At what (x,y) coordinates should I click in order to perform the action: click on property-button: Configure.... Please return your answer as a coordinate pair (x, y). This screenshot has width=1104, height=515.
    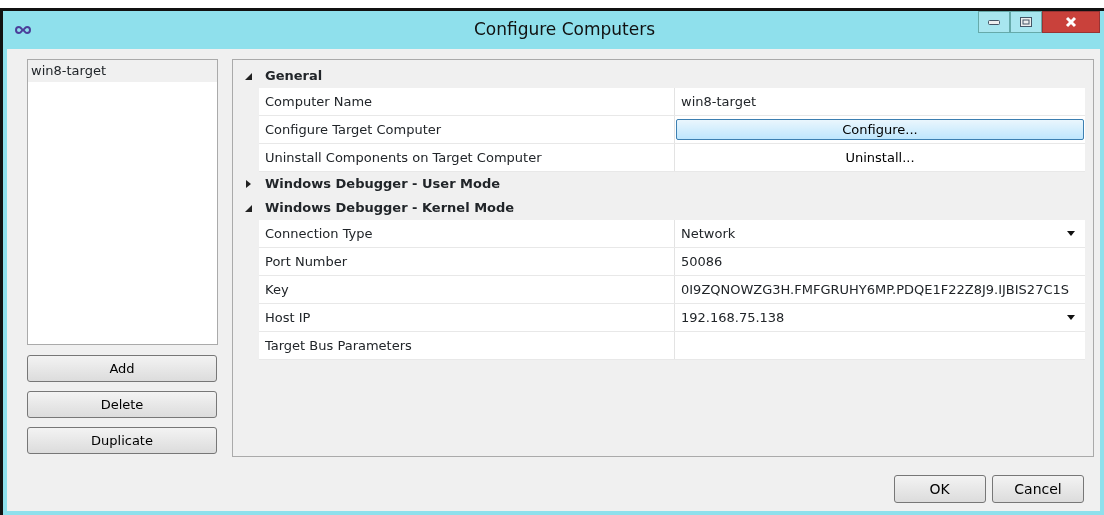
    Looking at the image, I should click on (880, 129).